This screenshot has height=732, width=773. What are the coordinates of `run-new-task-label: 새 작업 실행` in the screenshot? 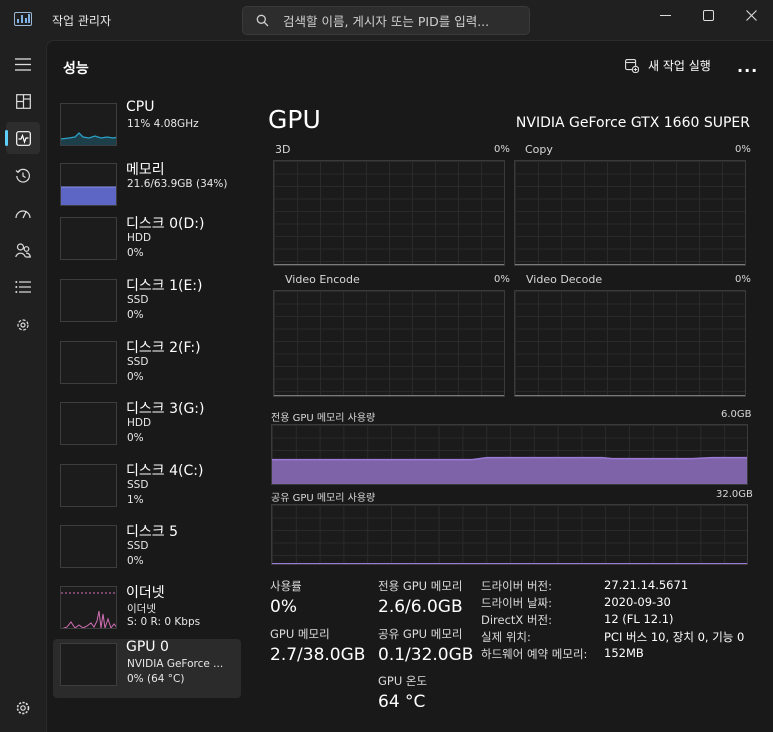 It's located at (679, 66).